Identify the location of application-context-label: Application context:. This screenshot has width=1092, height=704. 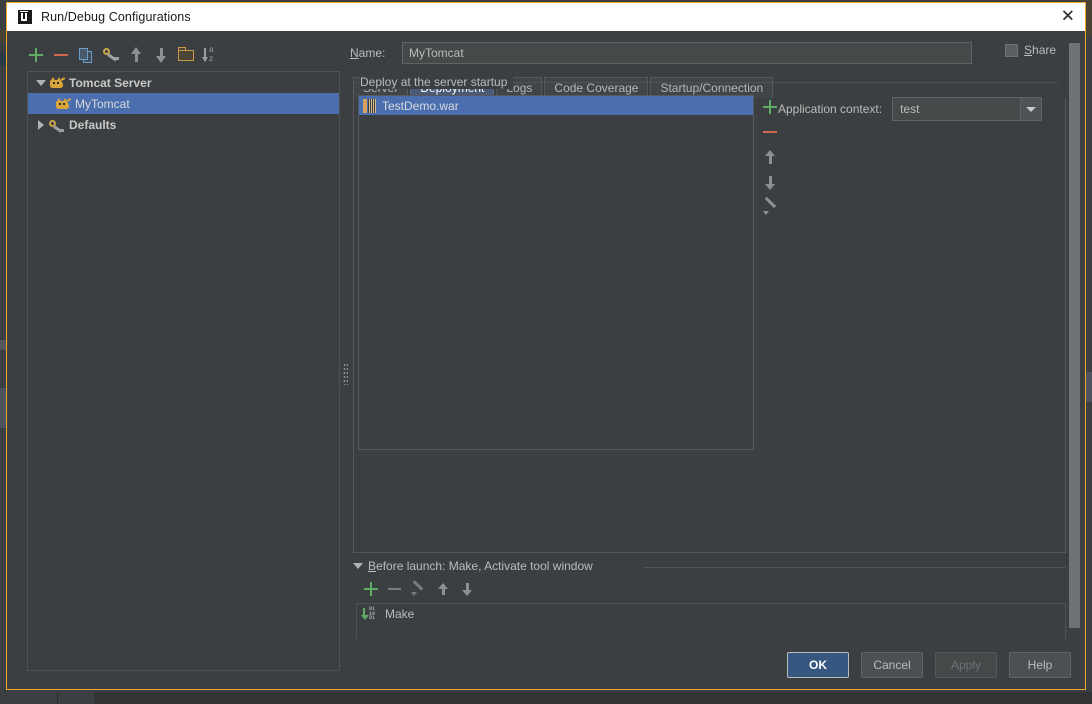
(830, 109).